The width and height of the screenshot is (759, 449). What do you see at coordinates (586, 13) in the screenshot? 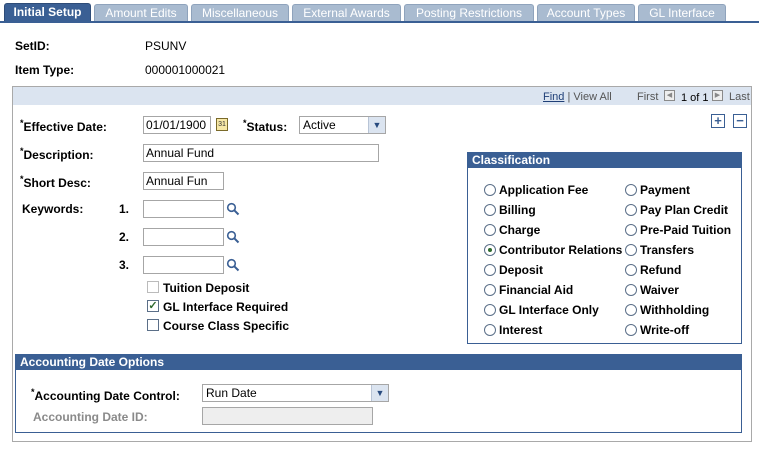
I see `tab-account-types: Account Types` at bounding box center [586, 13].